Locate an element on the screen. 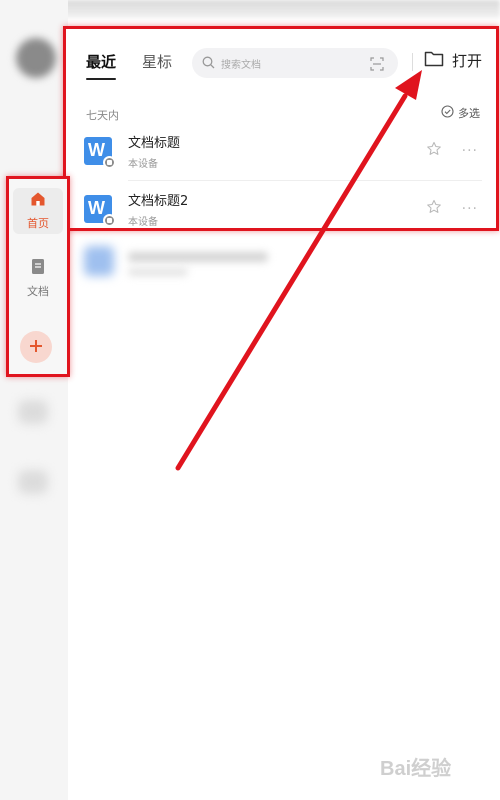 Image resolution: width=500 pixels, height=800 pixels. multi-select-label: 多选 is located at coordinates (469, 113).